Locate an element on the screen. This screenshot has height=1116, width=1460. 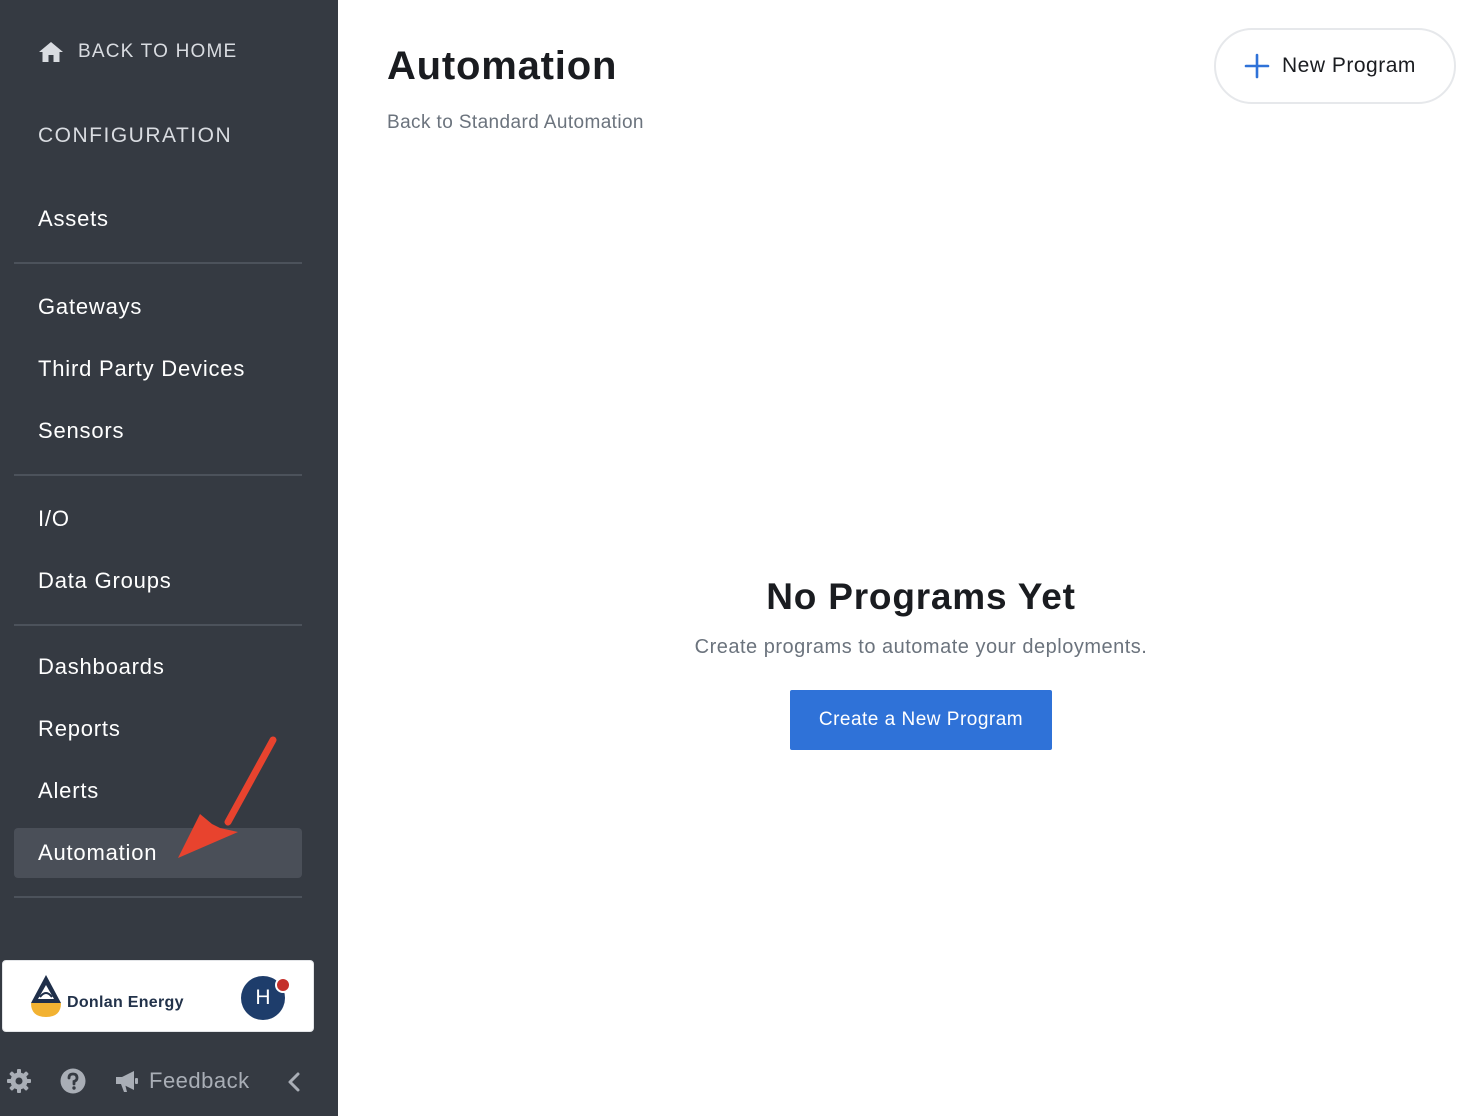
sidebar-item-label: I/O is located at coordinates (54, 518).